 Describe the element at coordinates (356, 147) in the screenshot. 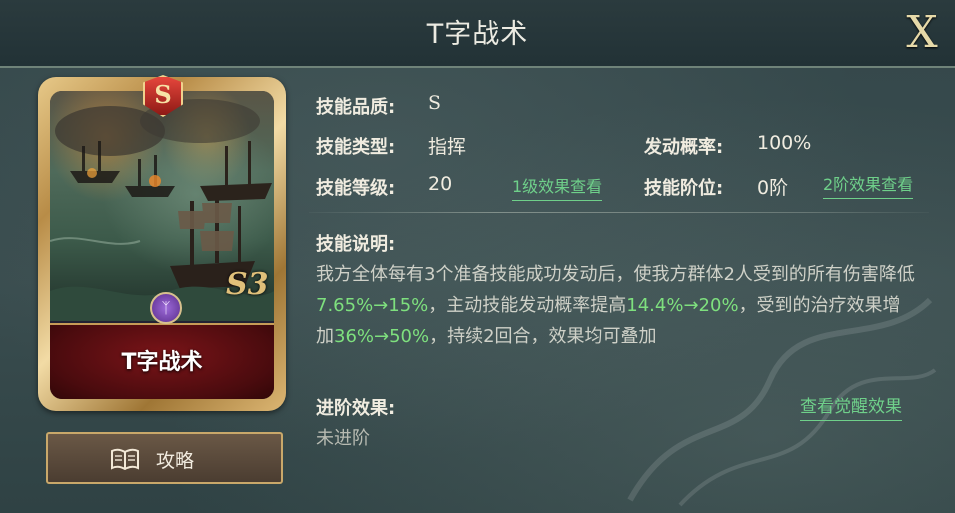

I see `type-label: 技能类型:` at that location.